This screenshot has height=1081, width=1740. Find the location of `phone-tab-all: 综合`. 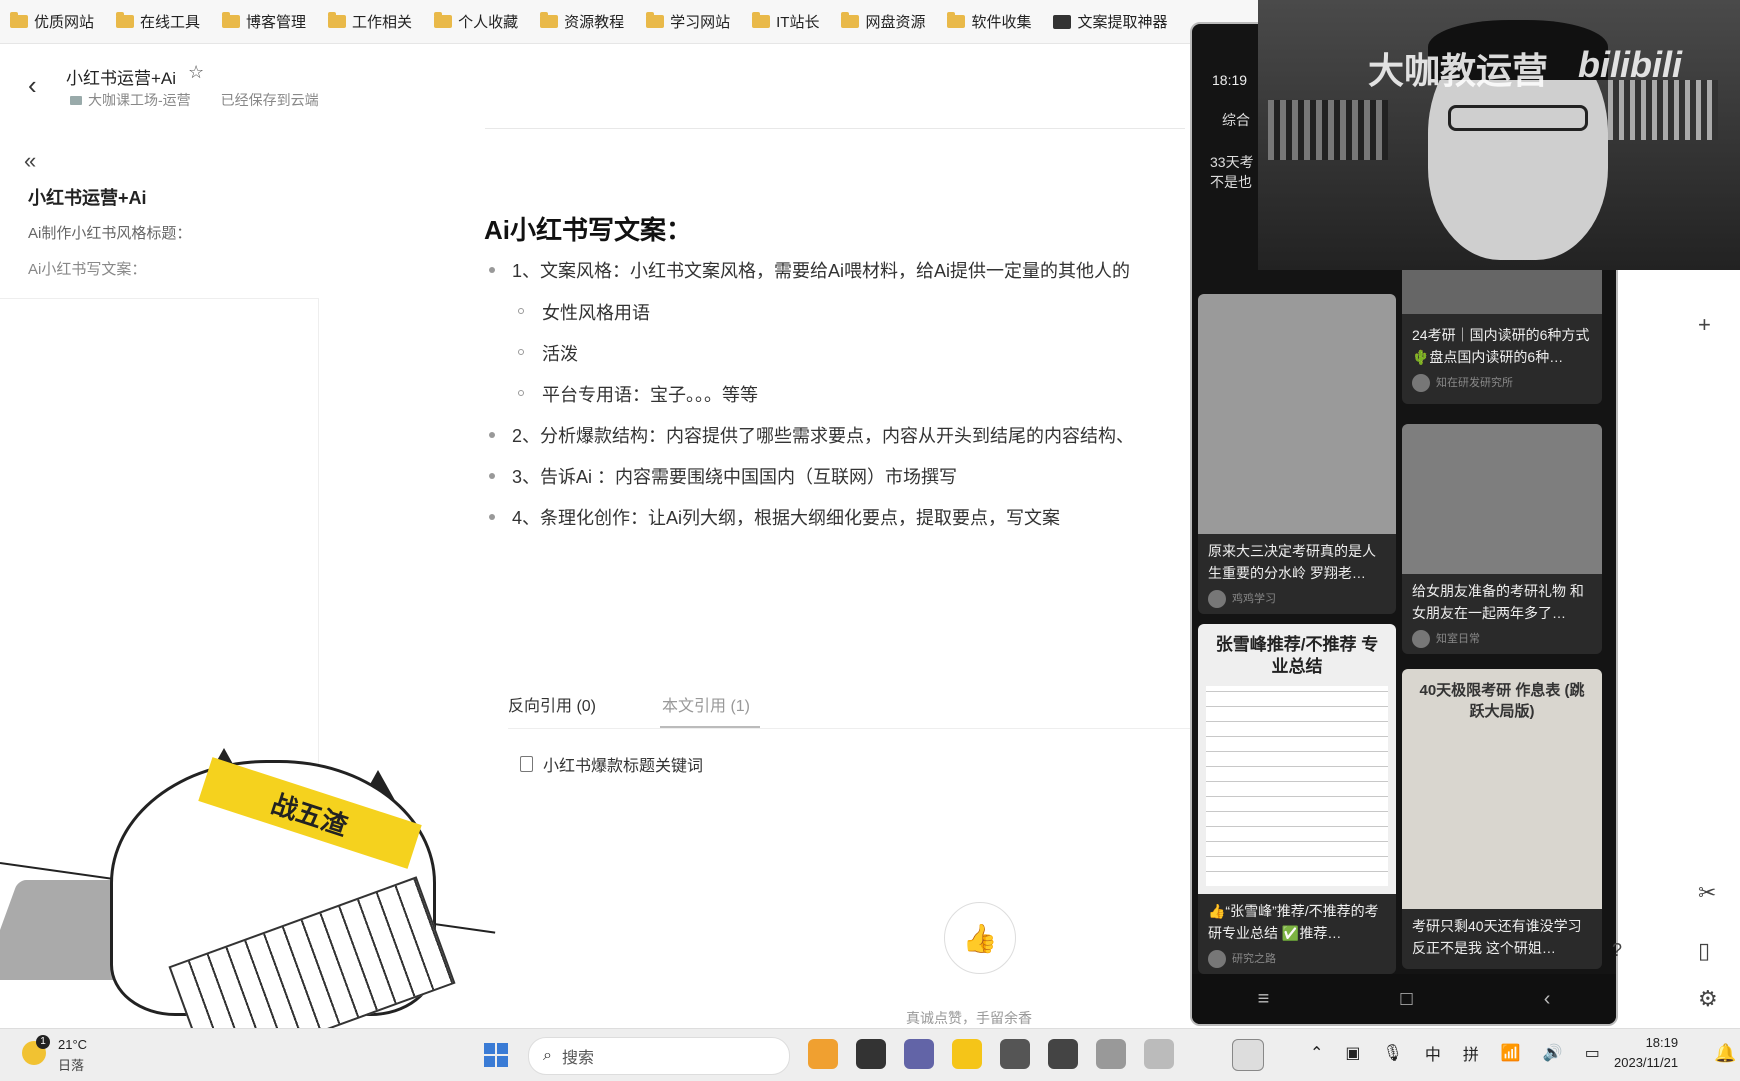

phone-tab-all: 综合 is located at coordinates (1236, 120).